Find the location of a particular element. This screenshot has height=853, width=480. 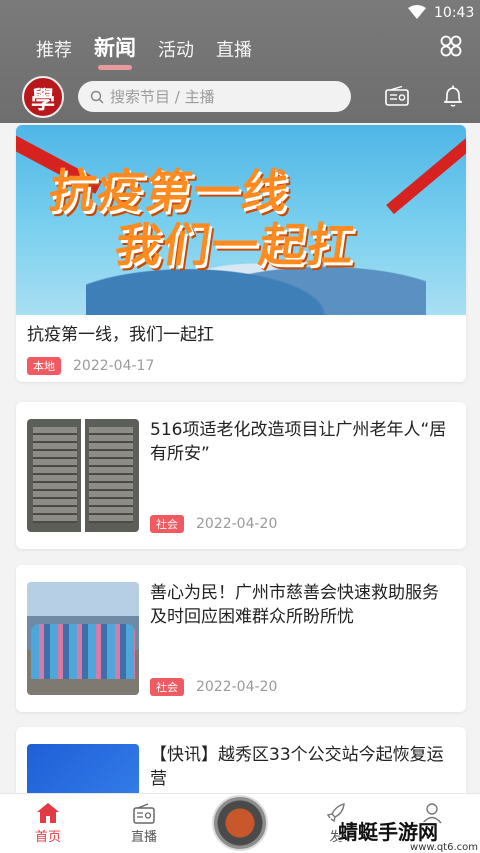

status-time: 10:43 is located at coordinates (454, 13).